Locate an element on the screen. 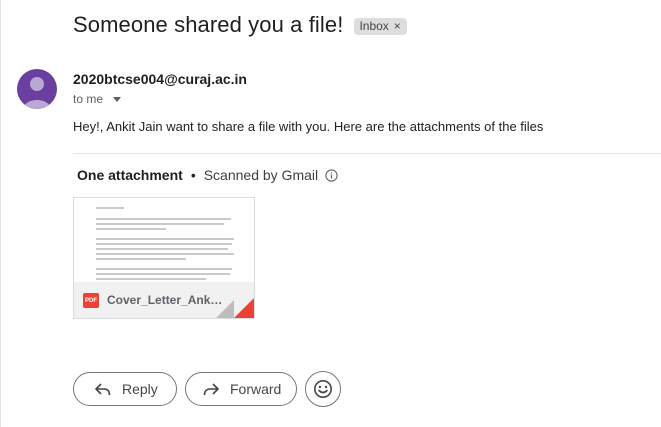 This screenshot has width=661, height=427. sender-avatar is located at coordinates (37, 89).